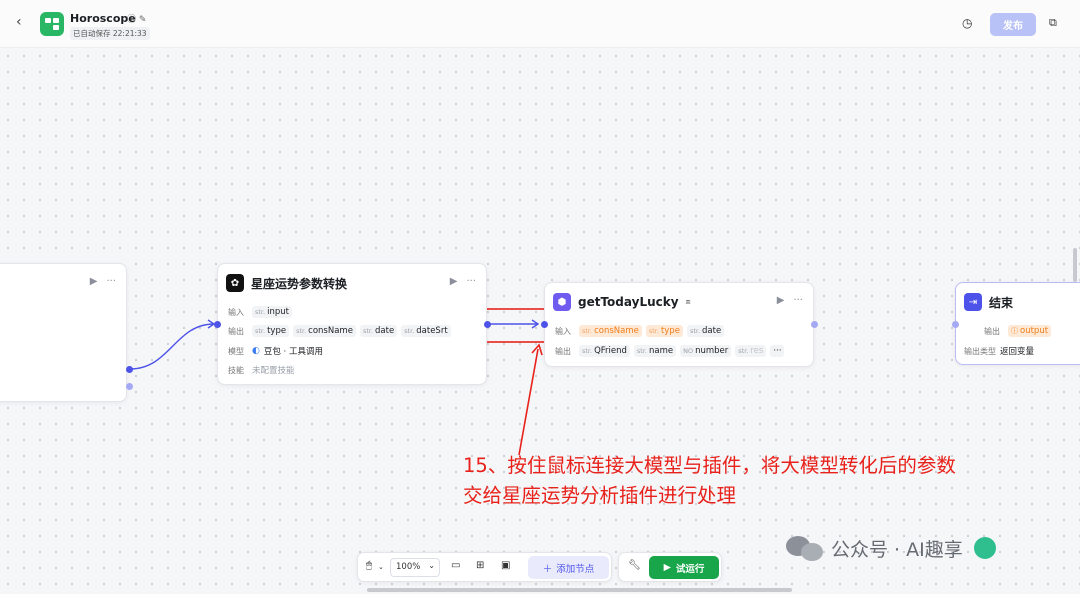  Describe the element at coordinates (52, 24) in the screenshot. I see `workflow-app-icon` at that location.